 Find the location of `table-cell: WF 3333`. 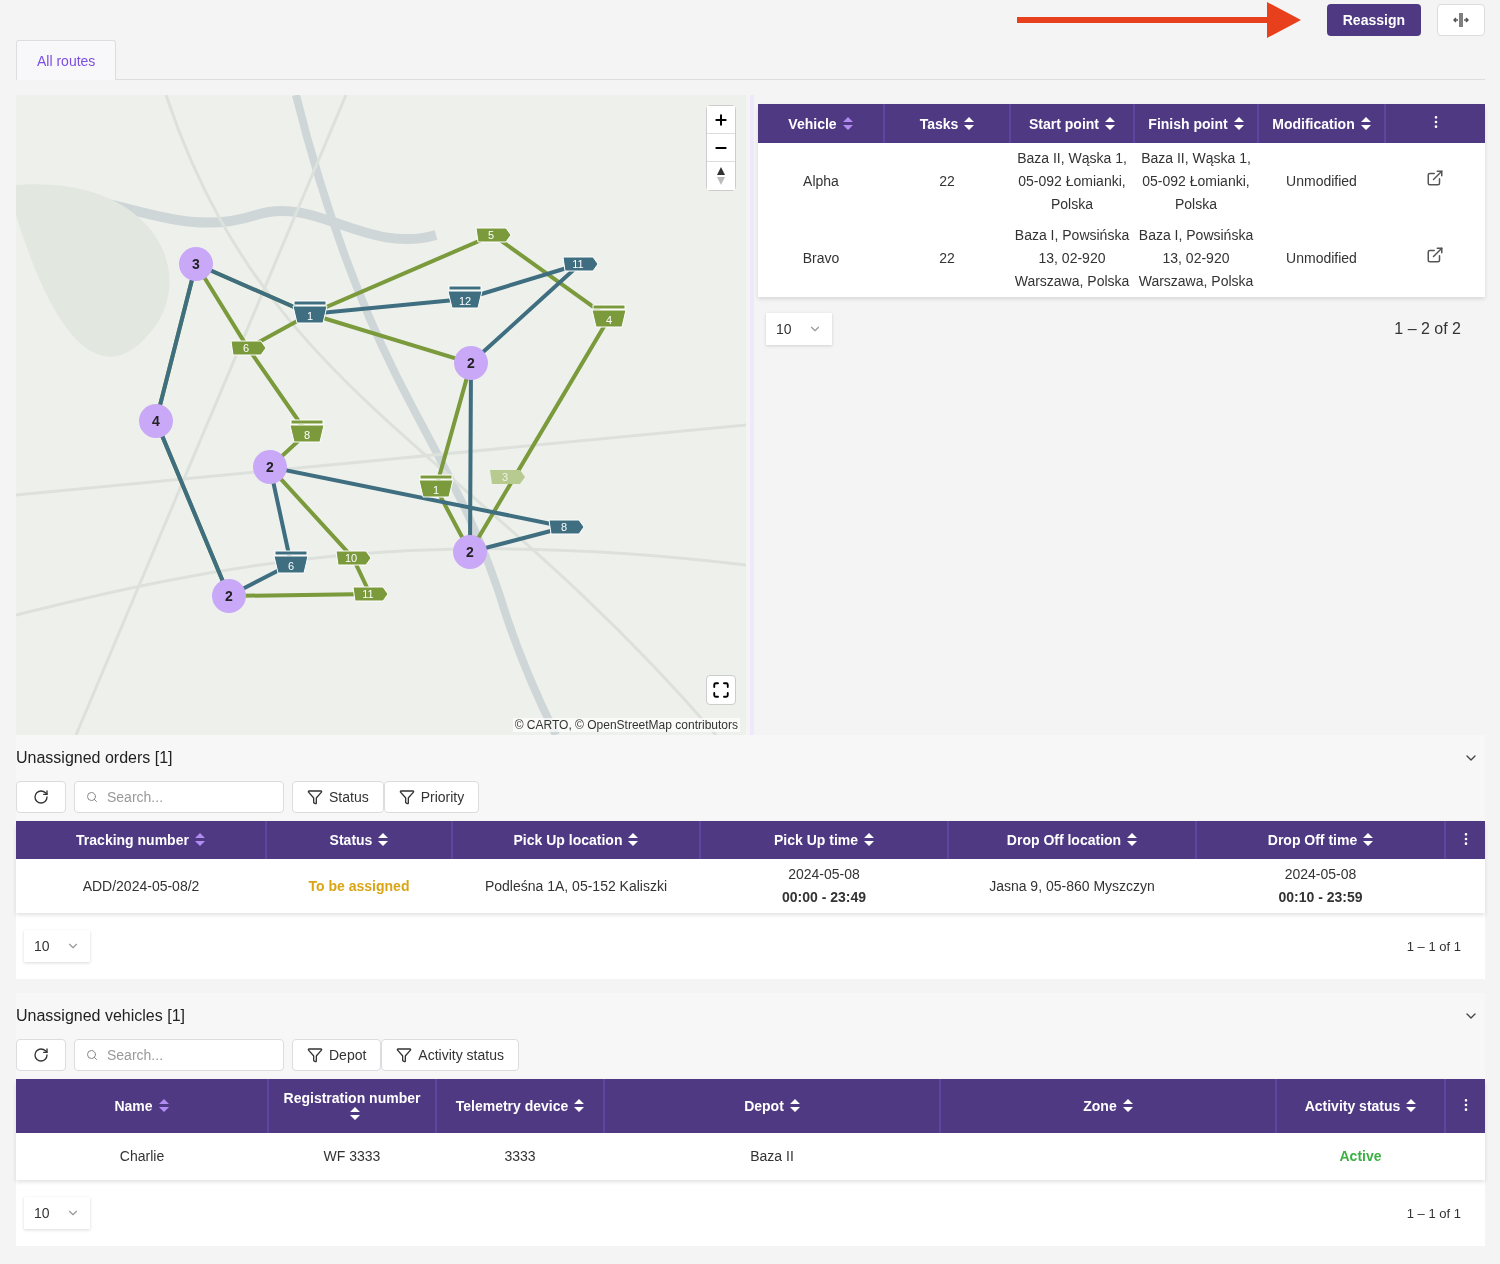

table-cell: WF 3333 is located at coordinates (352, 1156).